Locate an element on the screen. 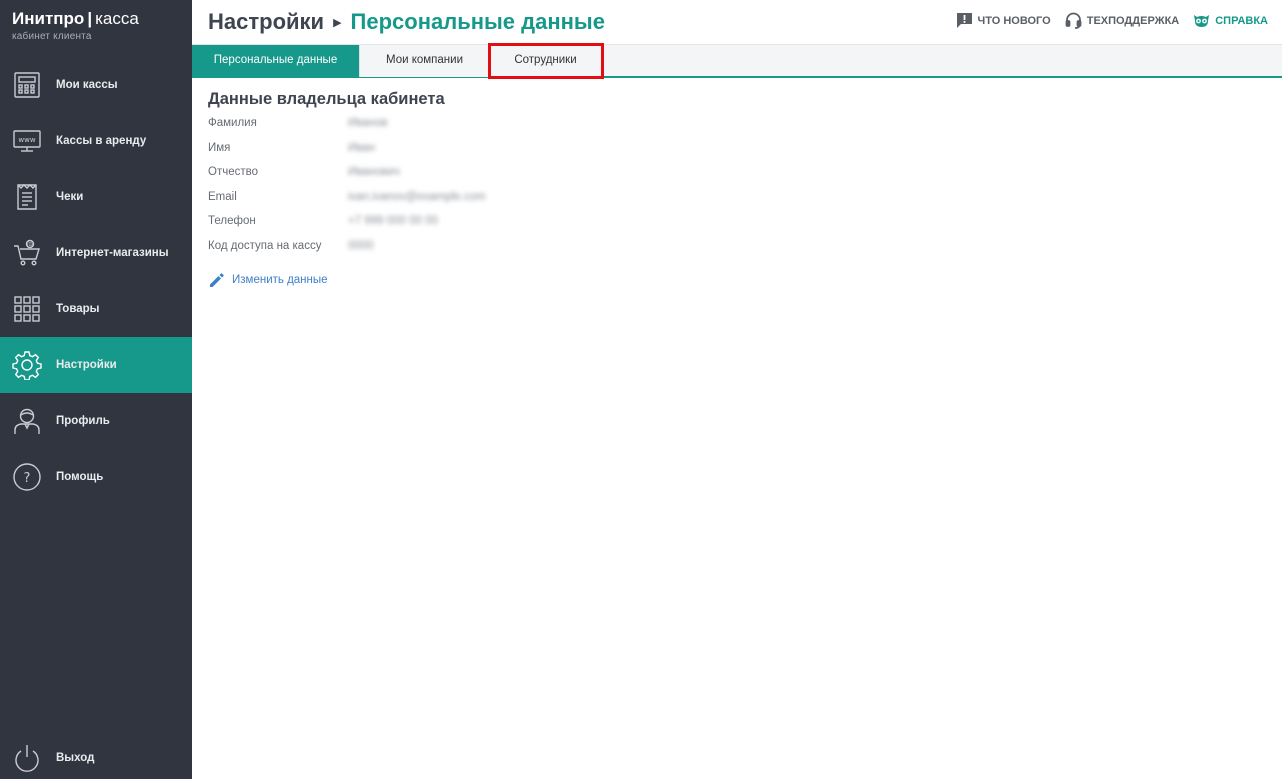 Image resolution: width=1282 pixels, height=779 pixels. sidebar-item-my-registers: Мои кассы is located at coordinates (96, 85).